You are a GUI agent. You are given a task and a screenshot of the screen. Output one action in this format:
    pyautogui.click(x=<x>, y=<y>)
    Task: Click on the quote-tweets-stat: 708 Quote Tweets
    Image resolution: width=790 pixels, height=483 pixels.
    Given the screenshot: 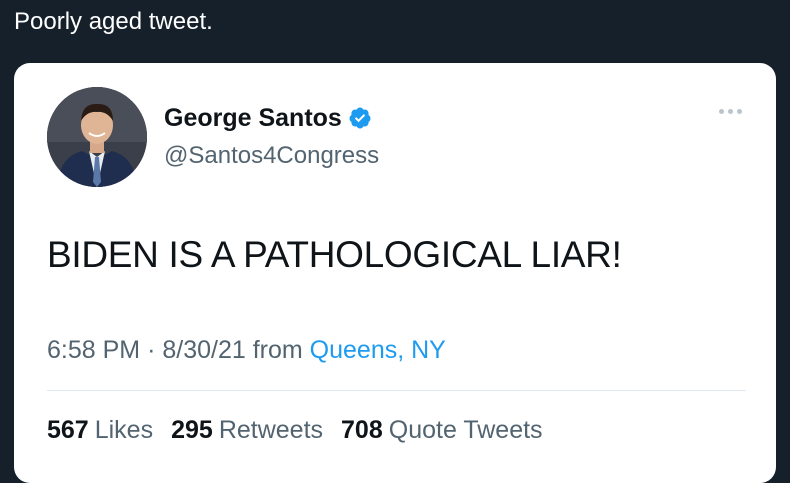 What is the action you would take?
    pyautogui.click(x=442, y=430)
    